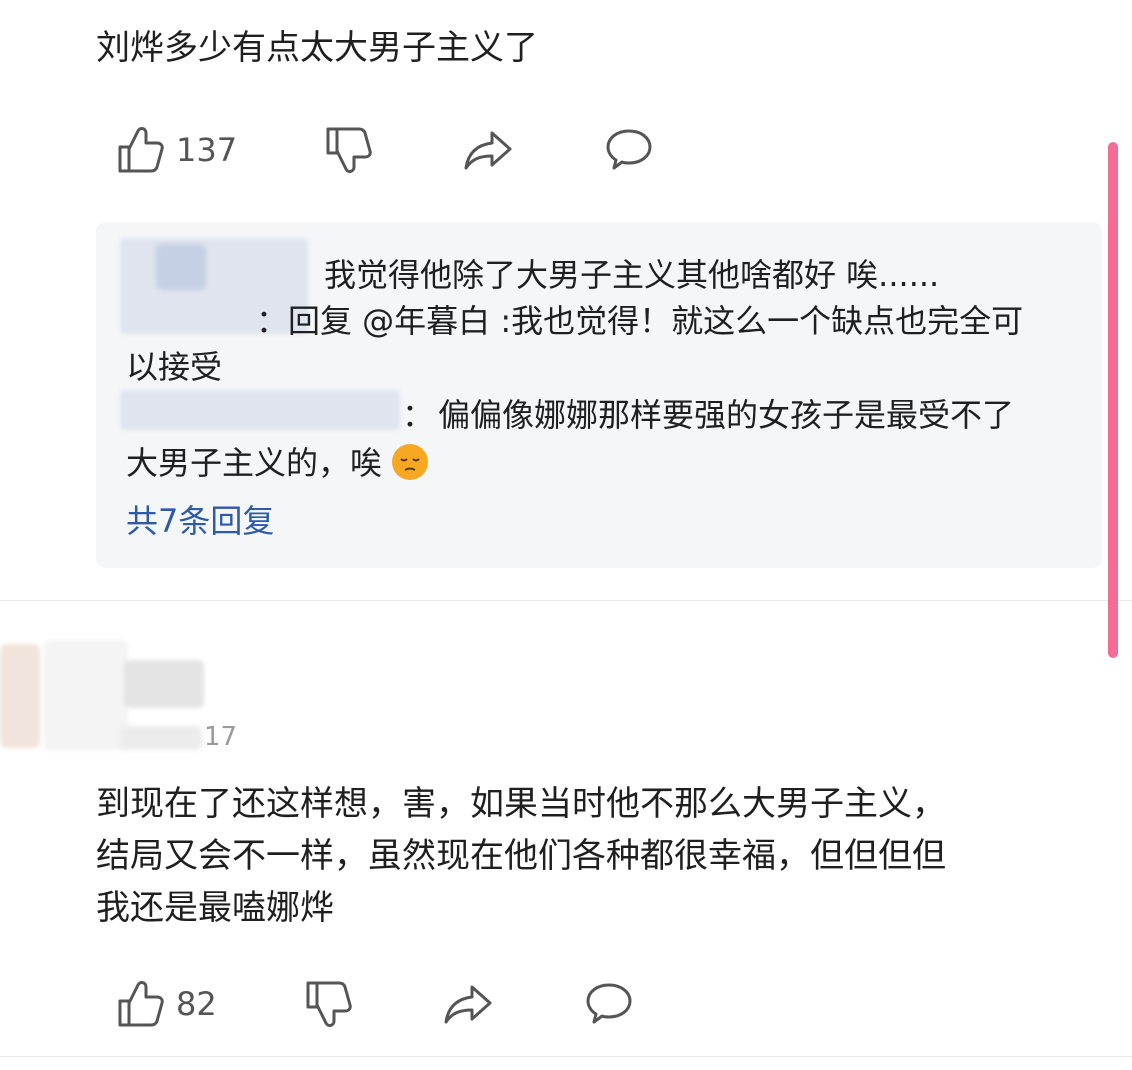 Image resolution: width=1132 pixels, height=1070 pixels. I want to click on reply-3-continuation: 大男子主义的，唉, so click(277, 461).